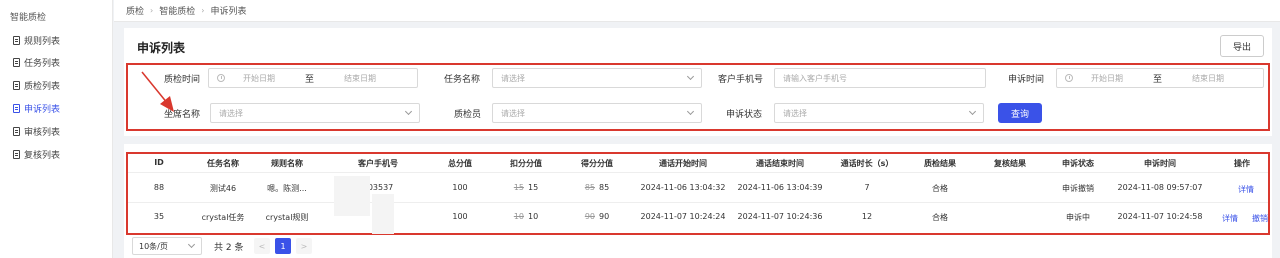  What do you see at coordinates (223, 217) in the screenshot?
I see `cell-task: crystal任务` at bounding box center [223, 217].